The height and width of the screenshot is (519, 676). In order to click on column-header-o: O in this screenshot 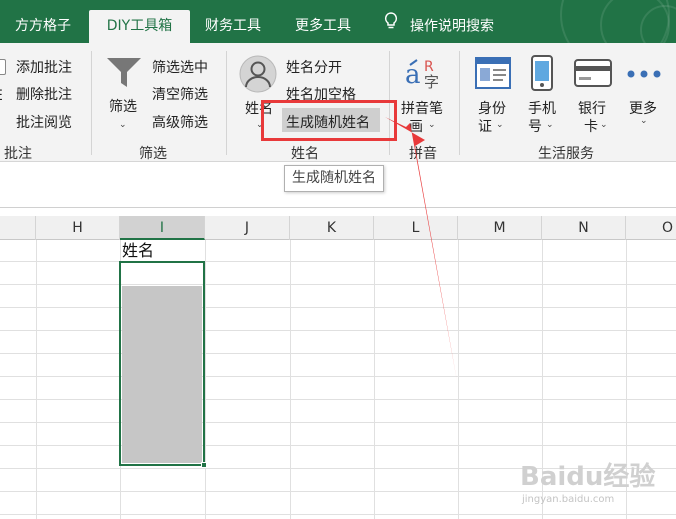, I will do `click(651, 228)`.